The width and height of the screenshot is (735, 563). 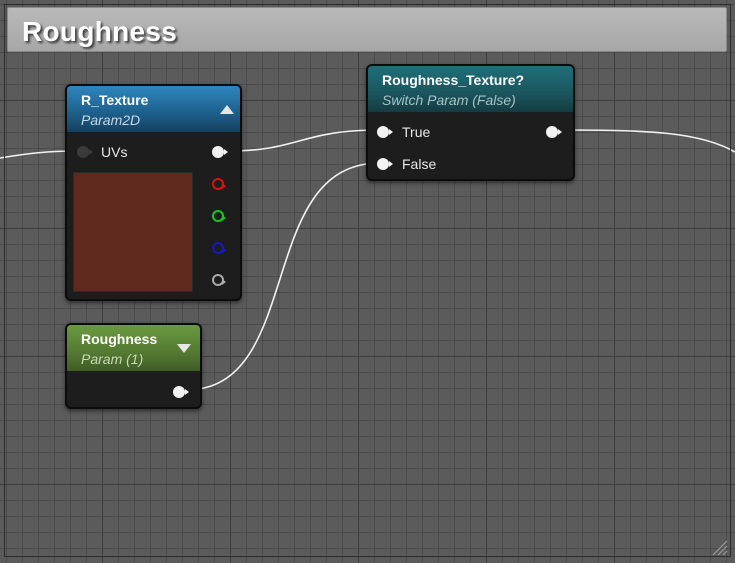 What do you see at coordinates (112, 359) in the screenshot?
I see `roughness-node-subtitle: Param (1)` at bounding box center [112, 359].